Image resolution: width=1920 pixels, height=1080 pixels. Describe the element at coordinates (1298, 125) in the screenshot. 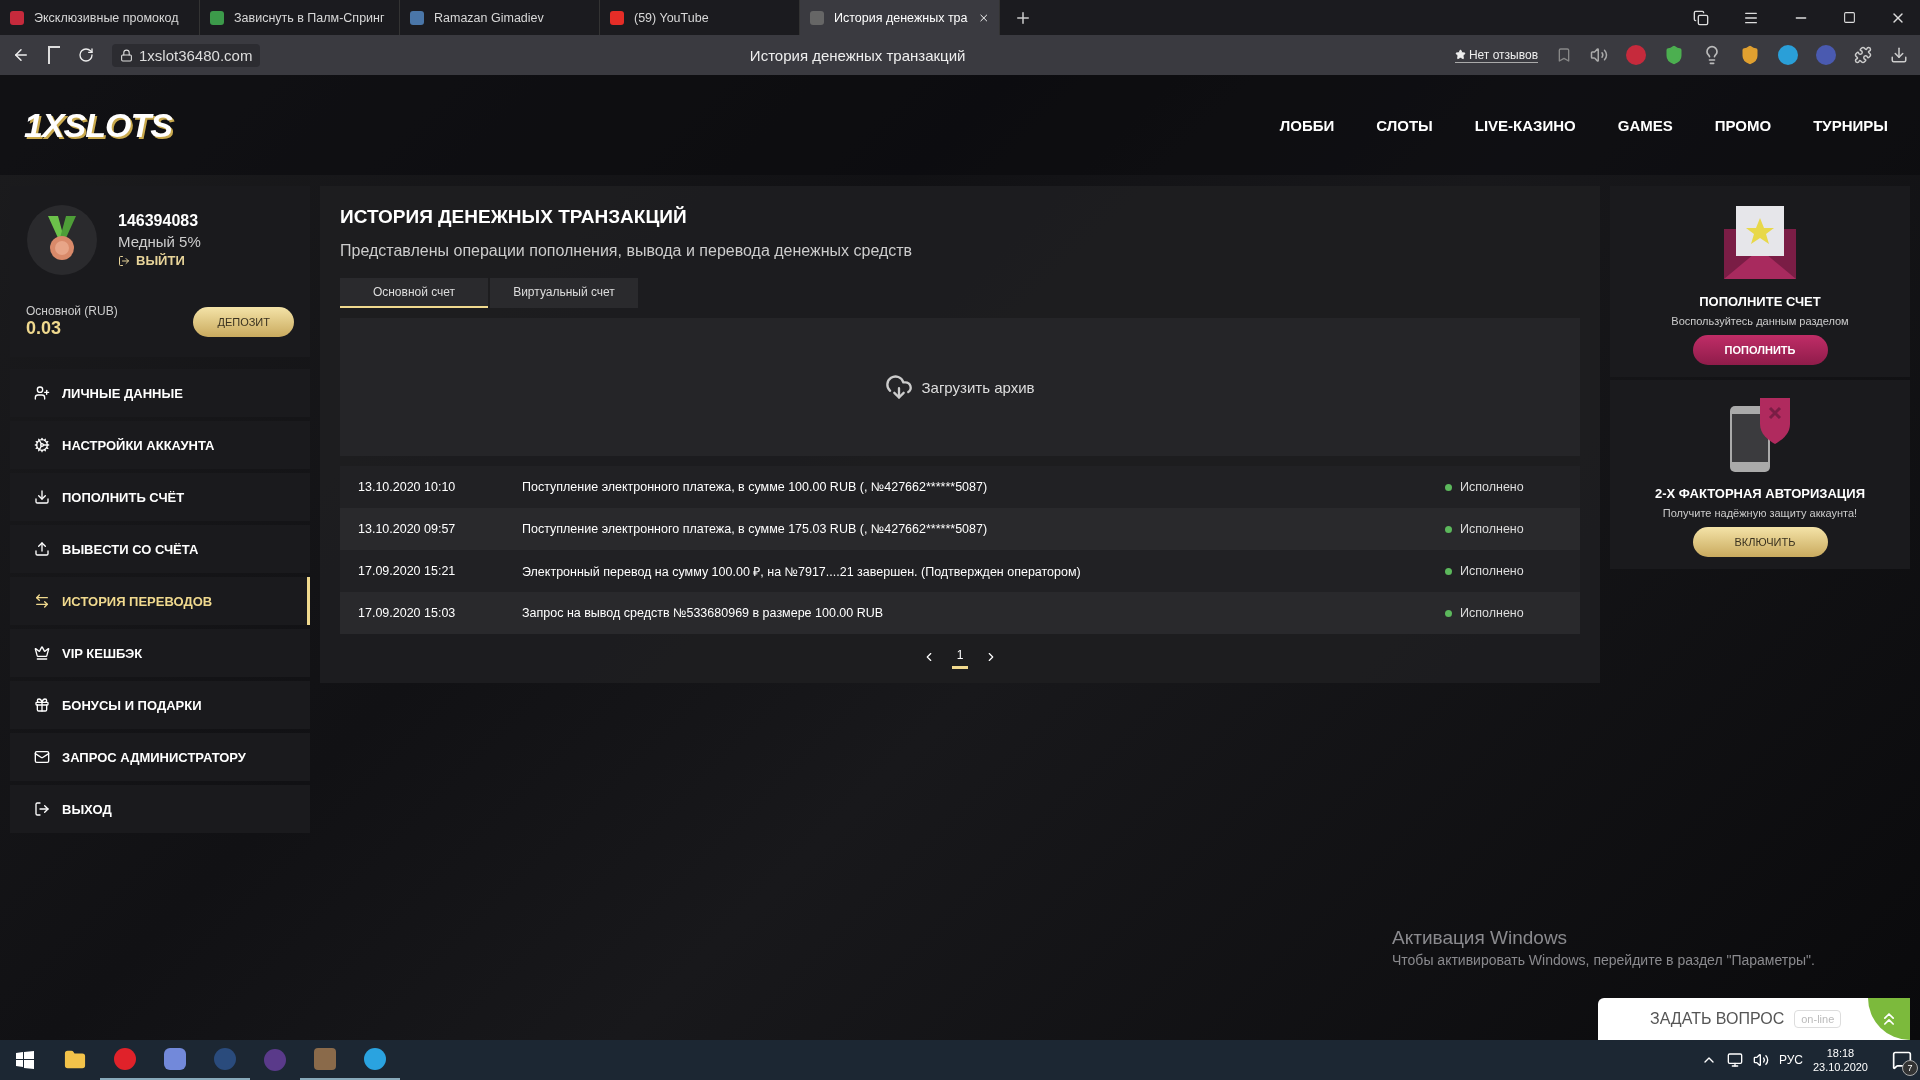

I see `nav-link: ЛОББИ` at that location.